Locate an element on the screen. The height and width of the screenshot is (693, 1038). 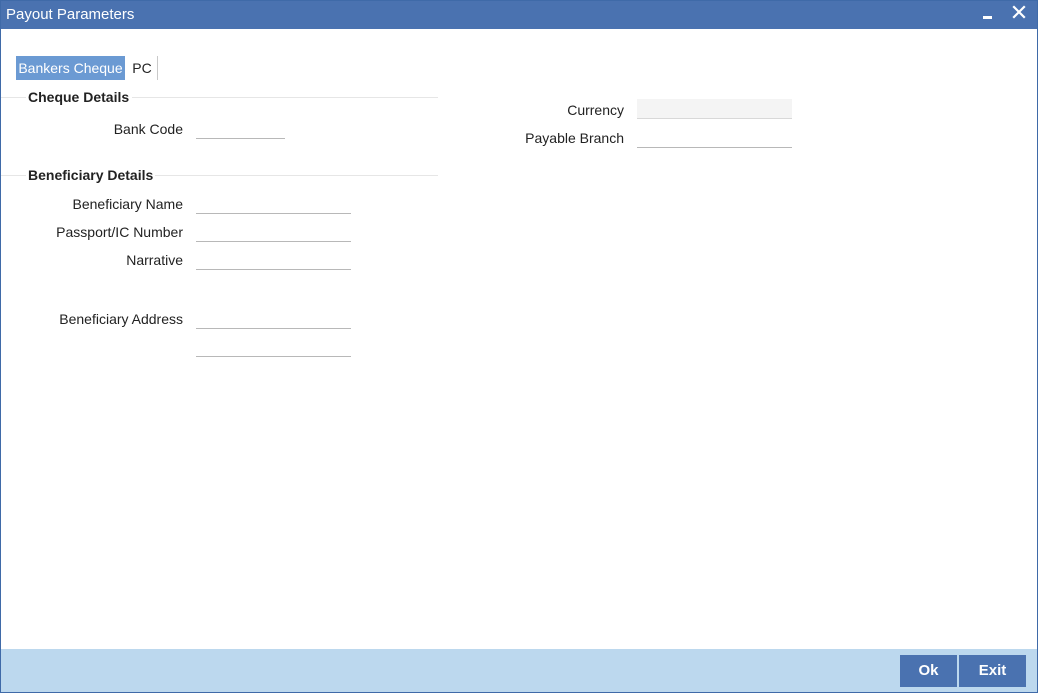
title-bar: Payout Parameters is located at coordinates (519, 15).